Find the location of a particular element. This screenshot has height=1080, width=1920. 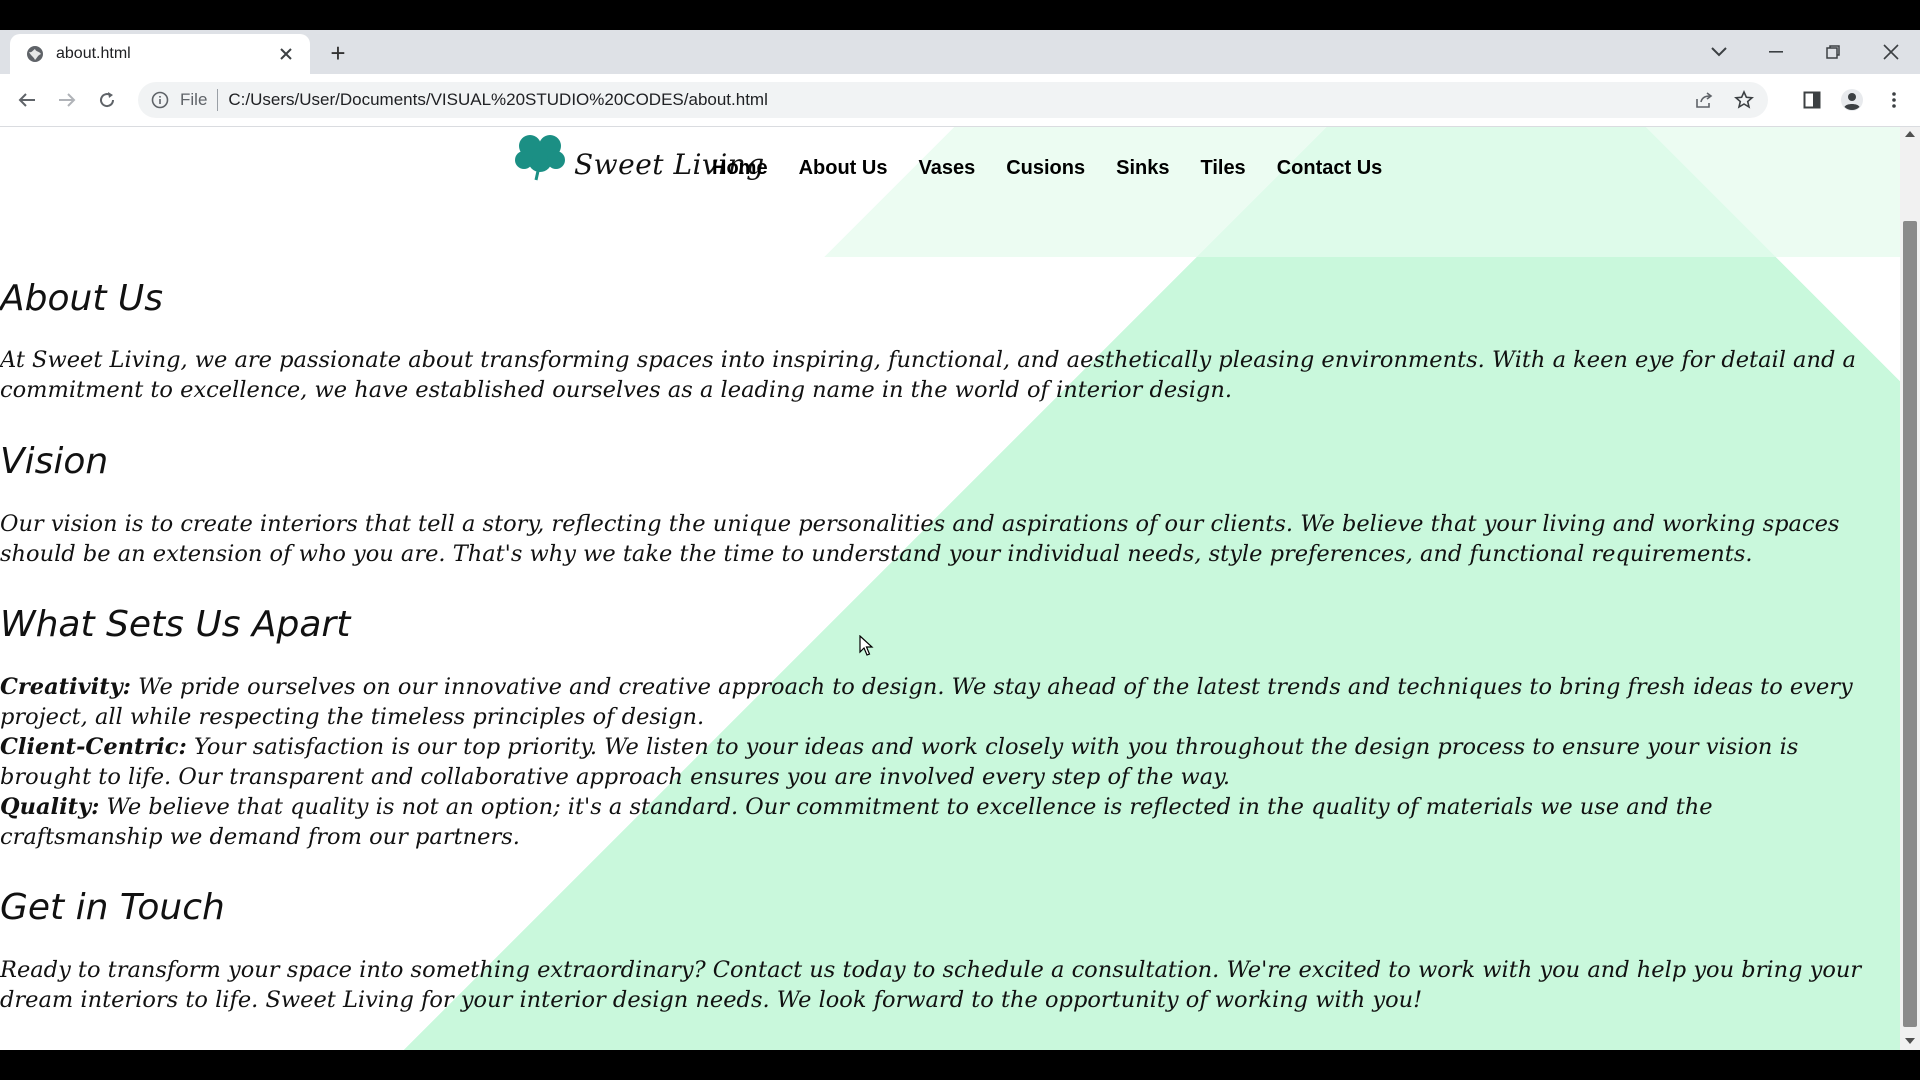

tab-title: about.html is located at coordinates (93, 53).